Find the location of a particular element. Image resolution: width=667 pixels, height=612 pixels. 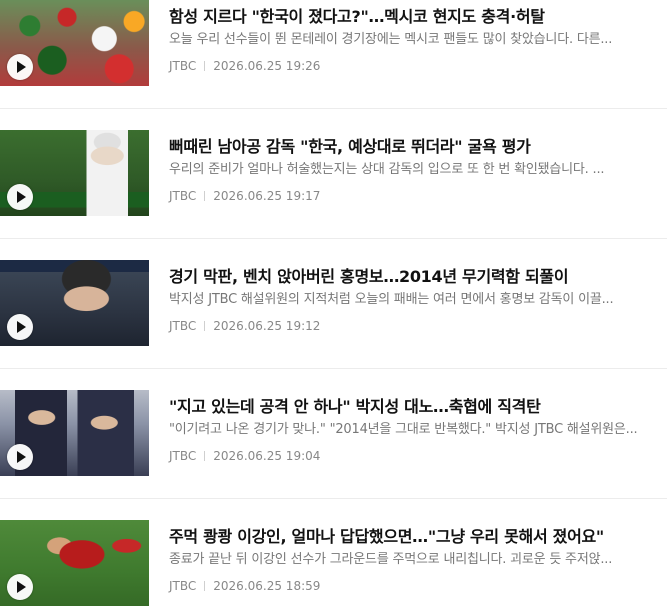

news-datetime: 2026.06.25 19:04 is located at coordinates (267, 456).